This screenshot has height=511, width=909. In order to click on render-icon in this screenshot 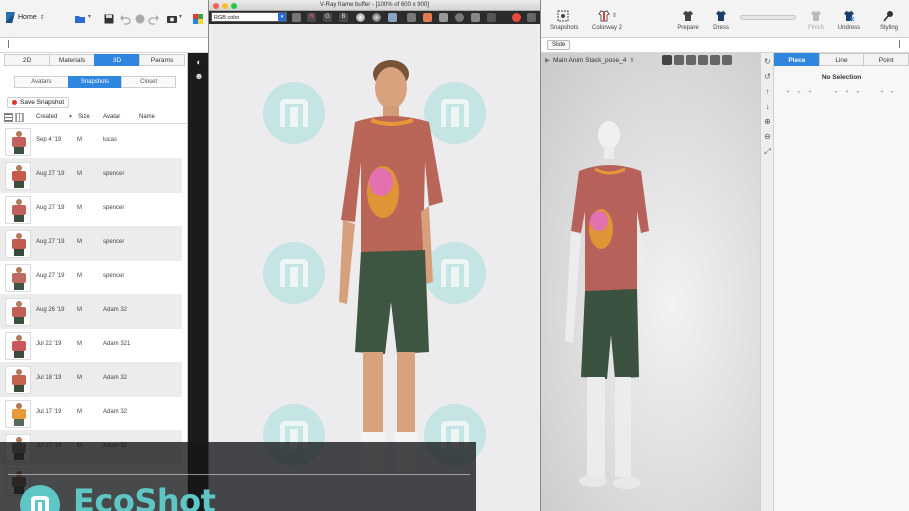, I will do `click(531, 17)`.